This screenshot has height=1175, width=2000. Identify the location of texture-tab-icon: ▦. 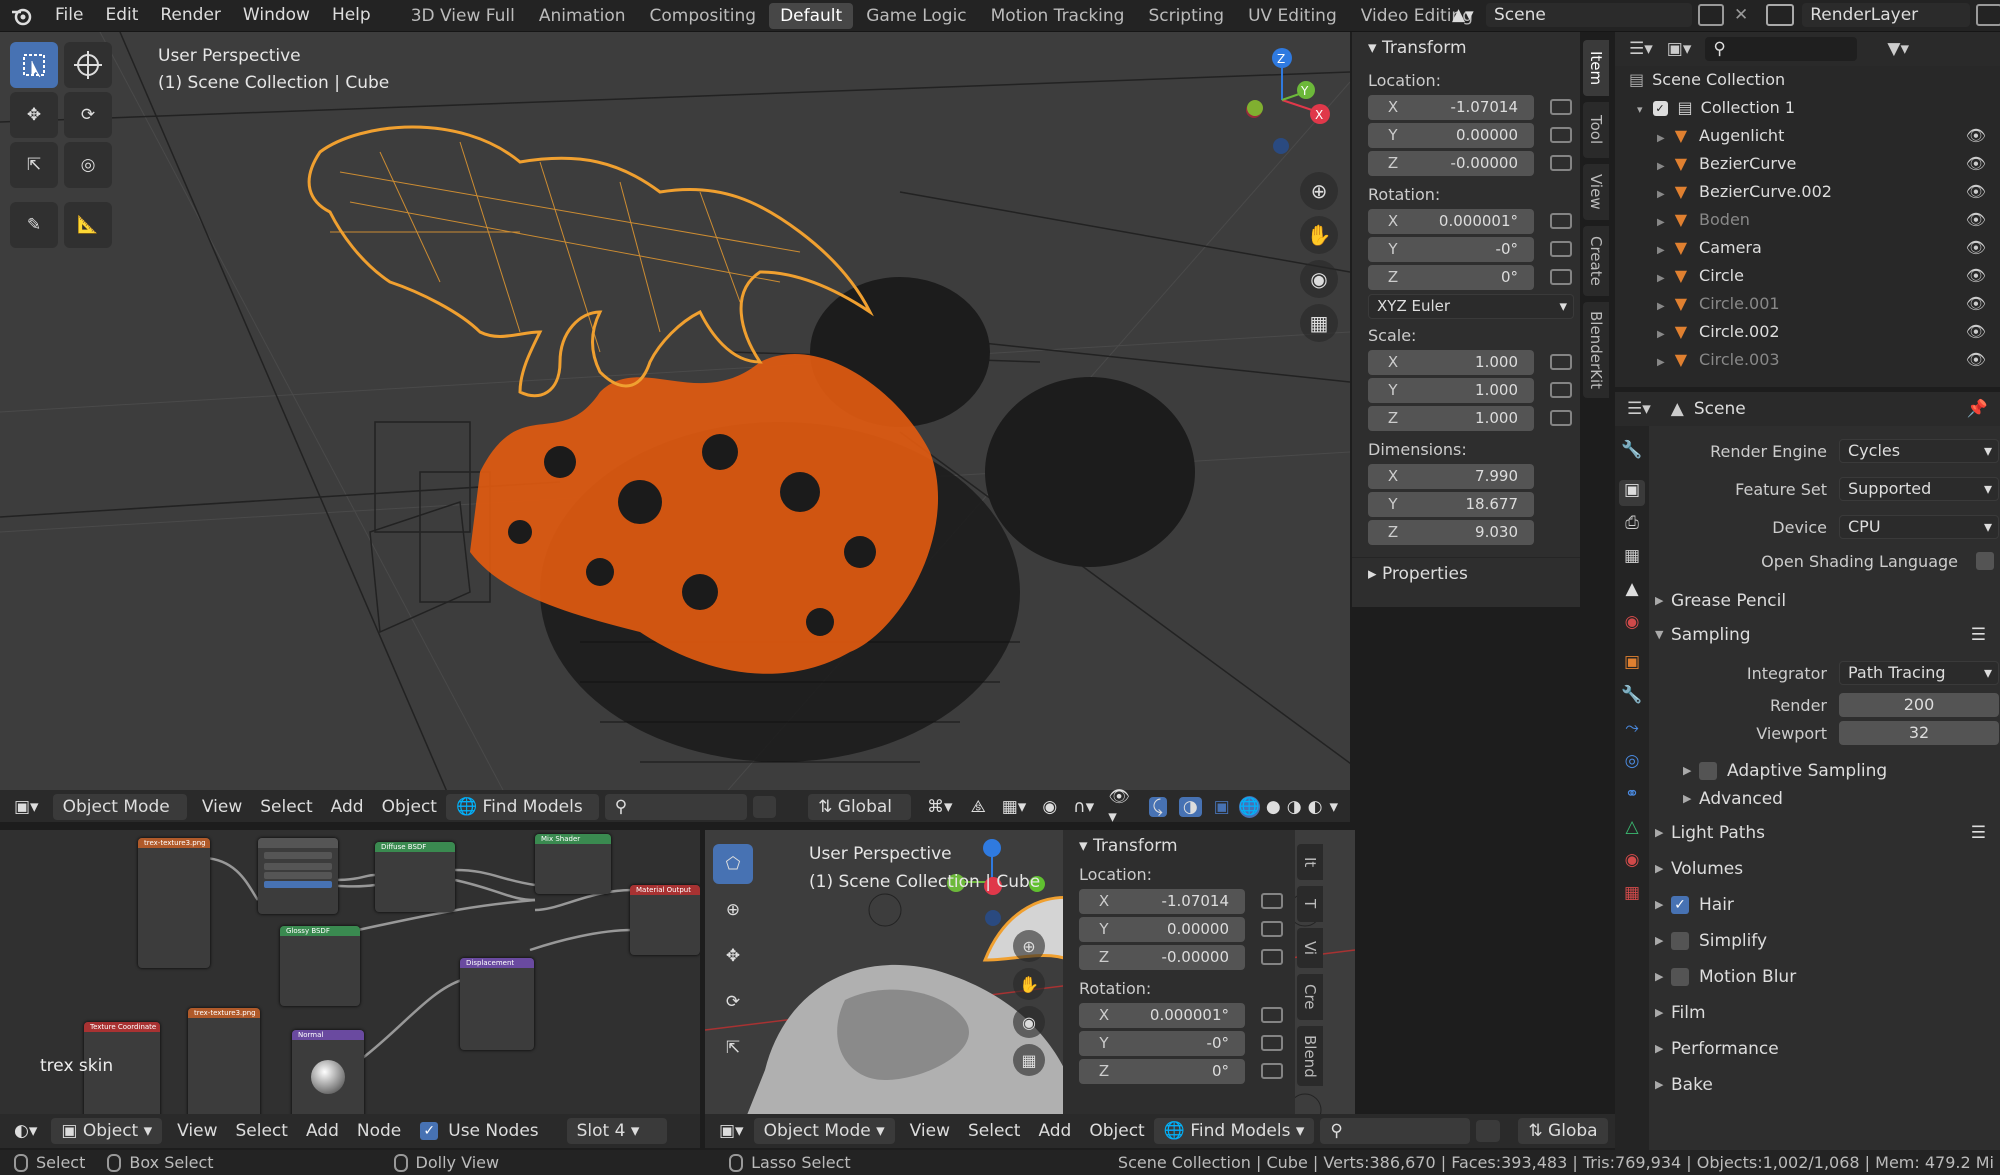
(1632, 896).